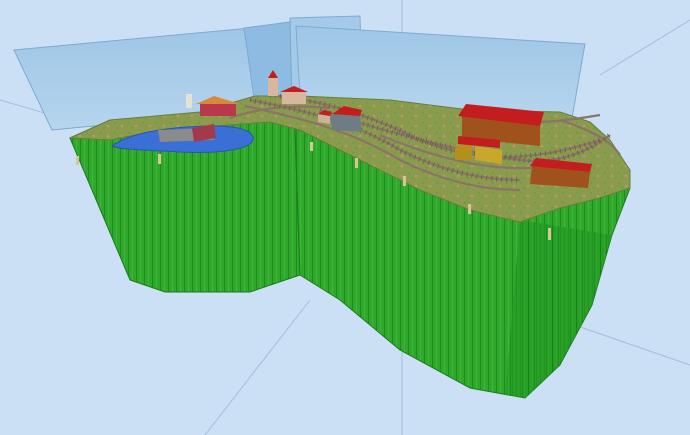  Describe the element at coordinates (478, 150) in the screenshot. I see `building-yellow-shed` at that location.